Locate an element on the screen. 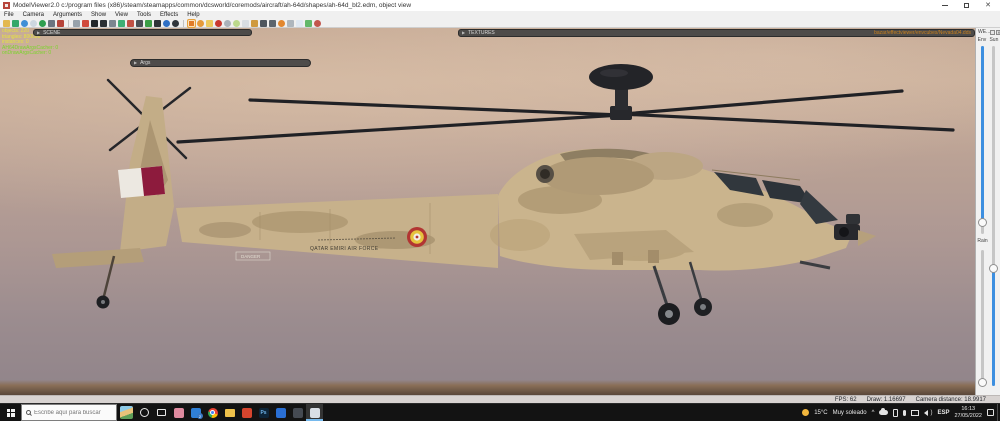 The height and width of the screenshot is (421, 1000). black-box-icon is located at coordinates (94, 23).